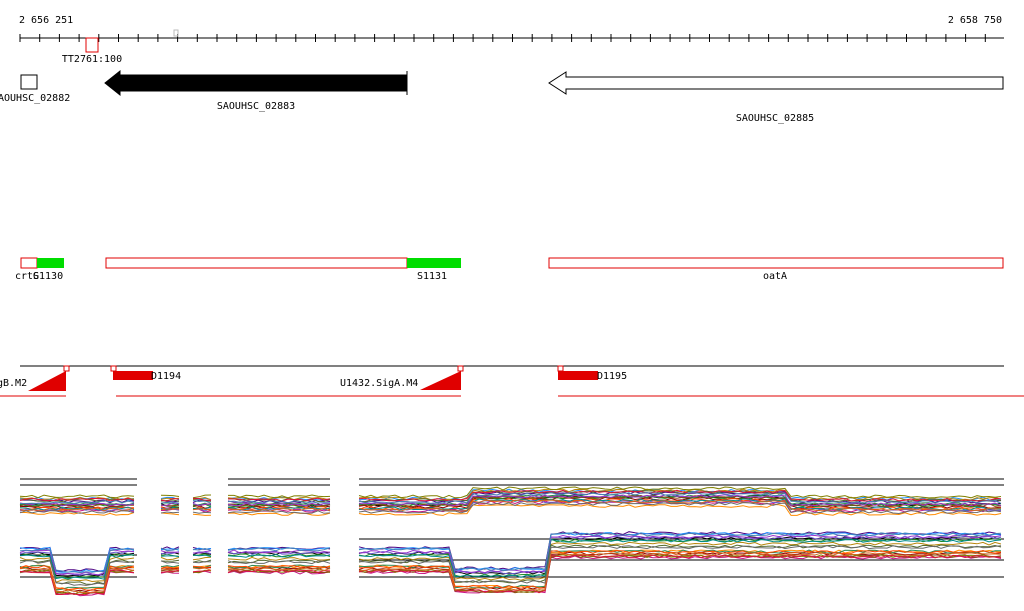 The image size is (1024, 611). Describe the element at coordinates (440, 380) in the screenshot. I see `promoter-ramp-mid` at that location.